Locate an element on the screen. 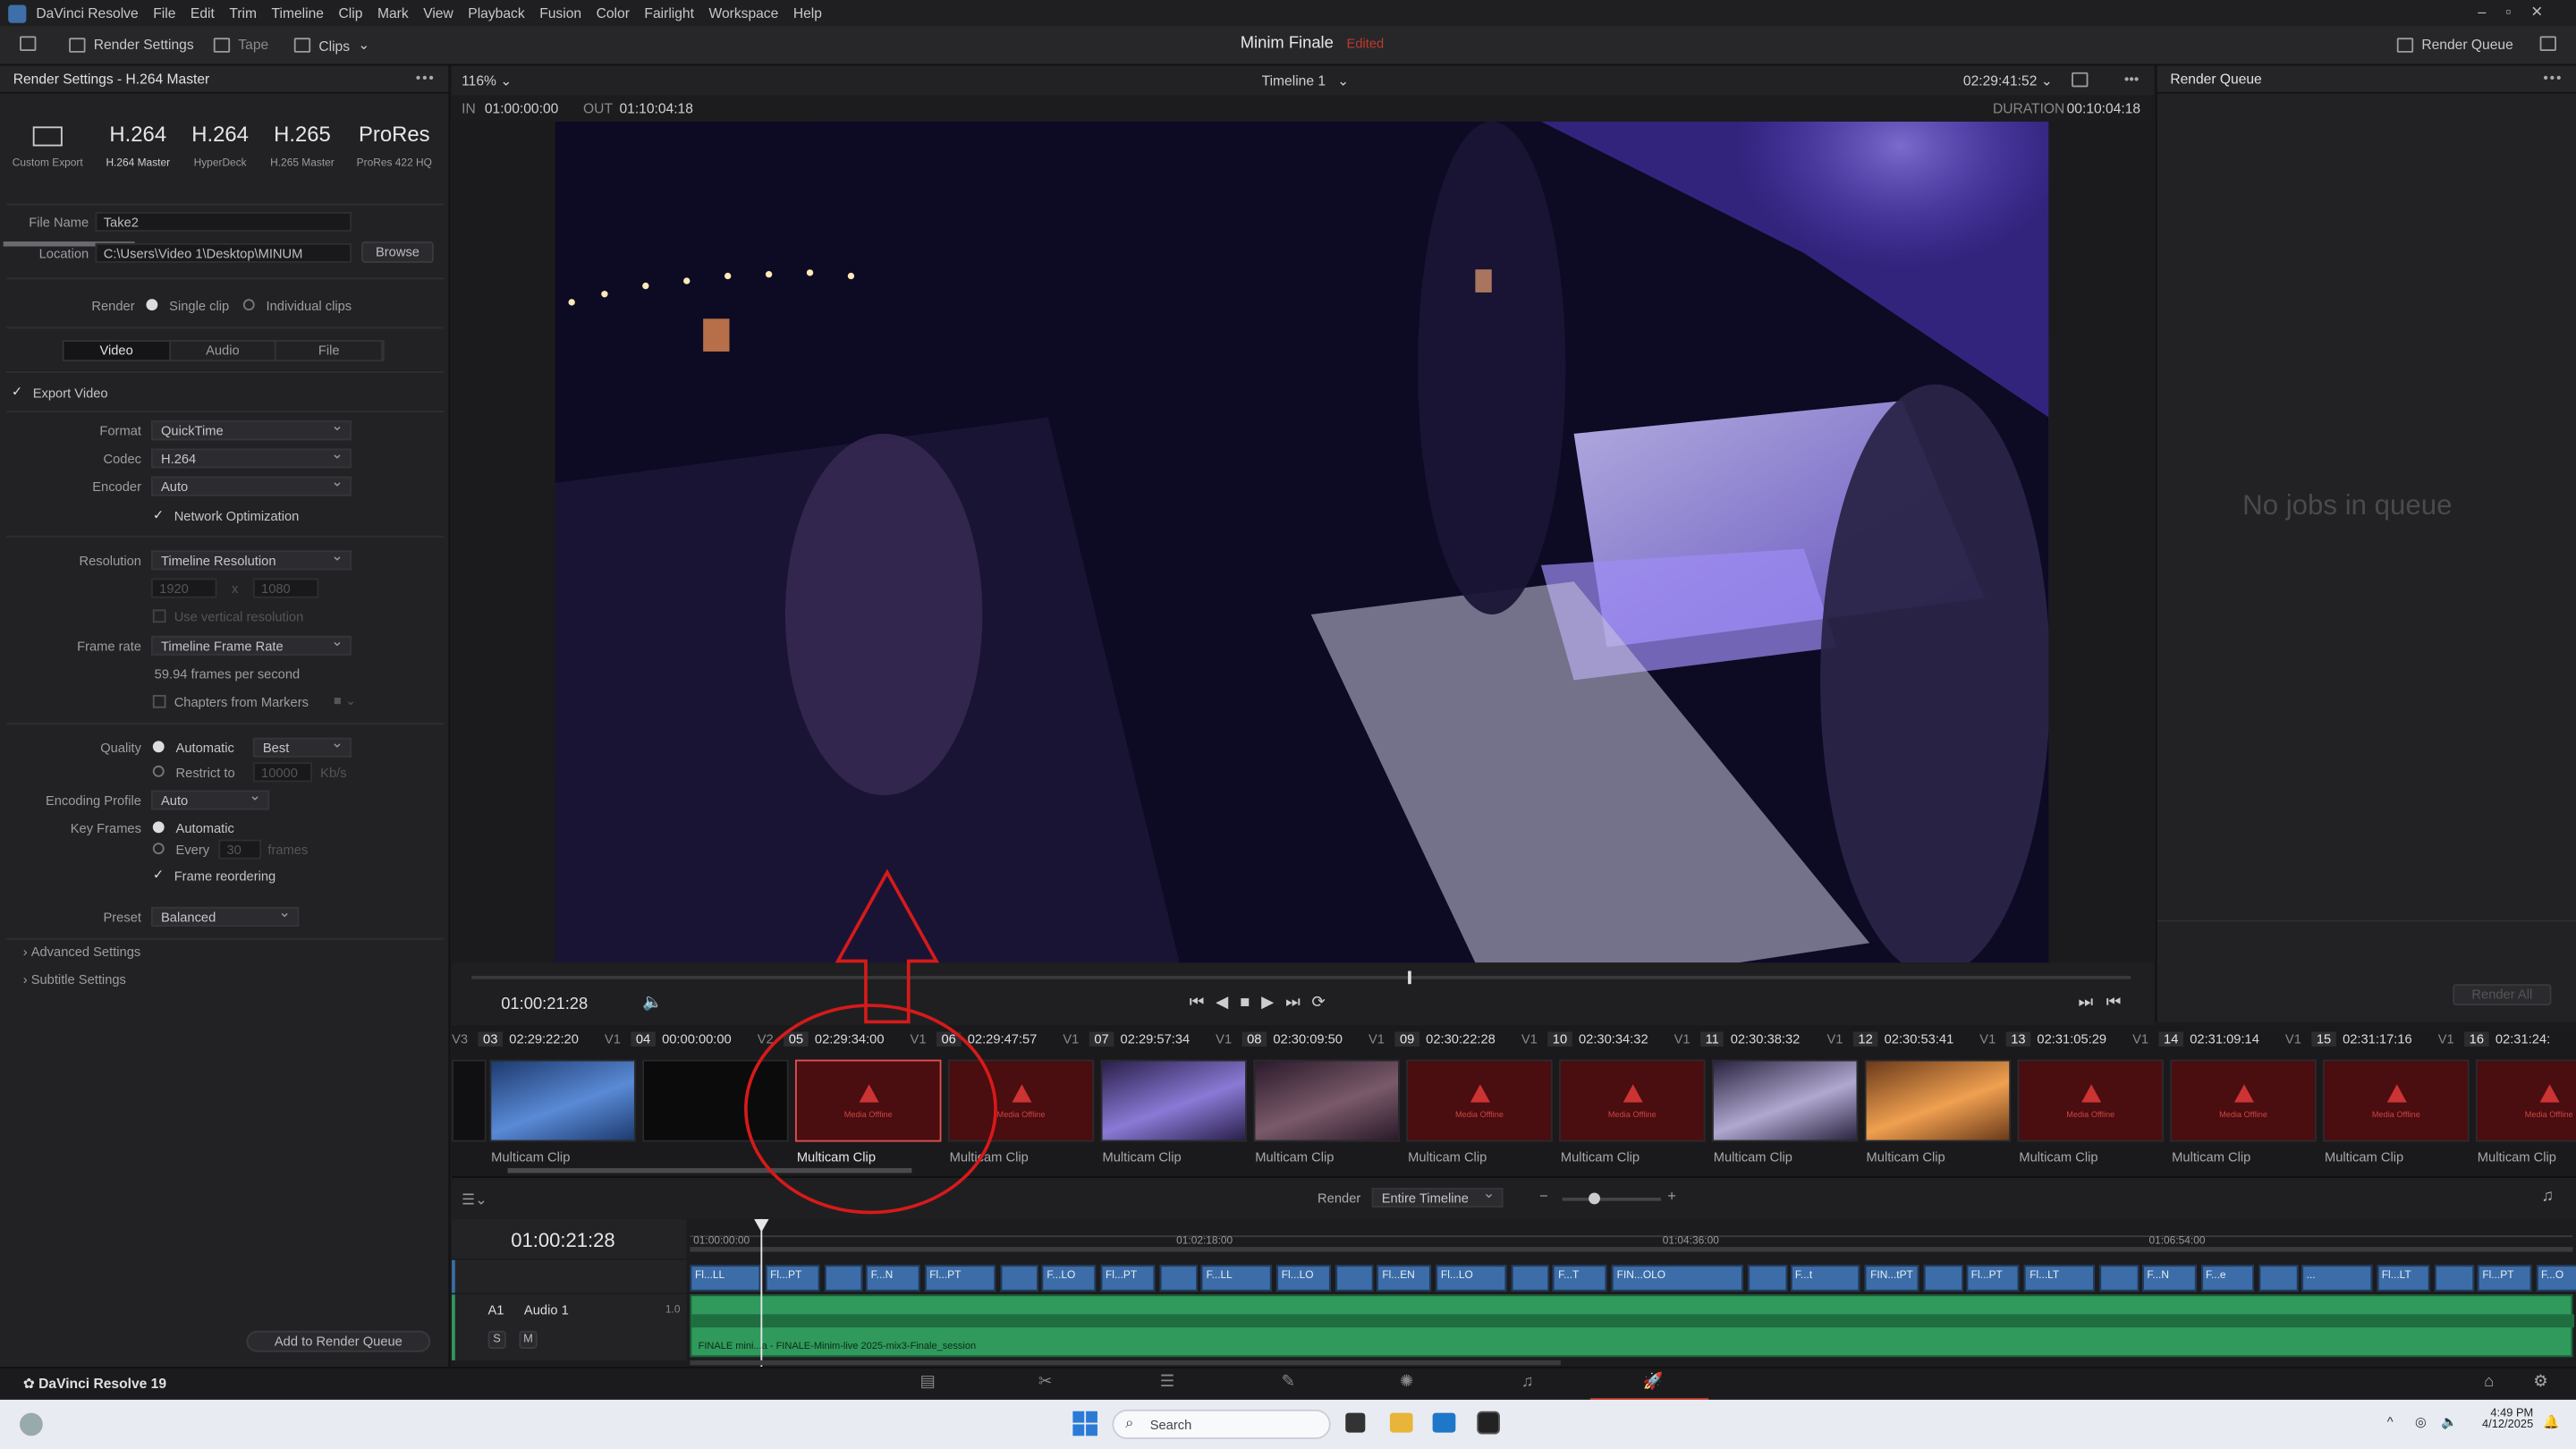  fairlight-page-icon: ♫ is located at coordinates (1527, 1383).